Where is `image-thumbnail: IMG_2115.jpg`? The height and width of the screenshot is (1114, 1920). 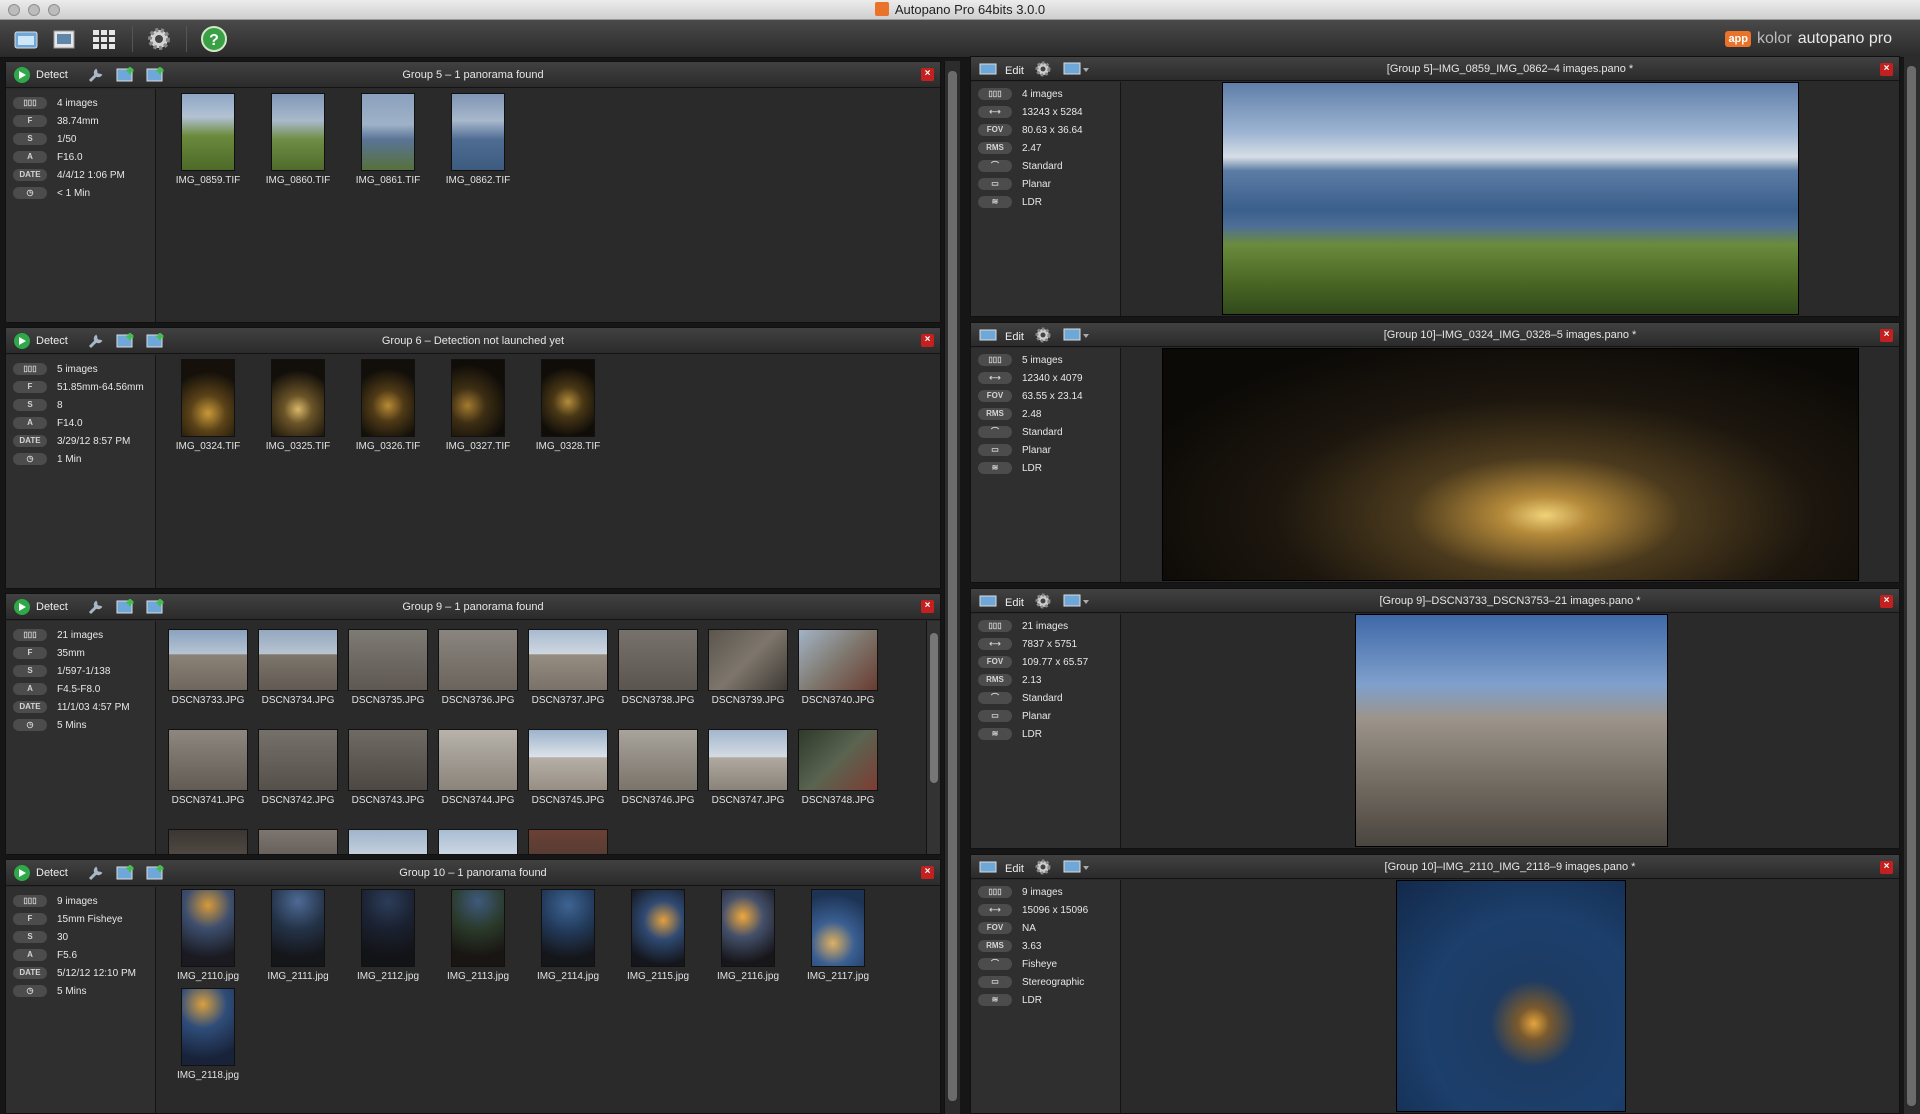
image-thumbnail: IMG_2115.jpg is located at coordinates (658, 935).